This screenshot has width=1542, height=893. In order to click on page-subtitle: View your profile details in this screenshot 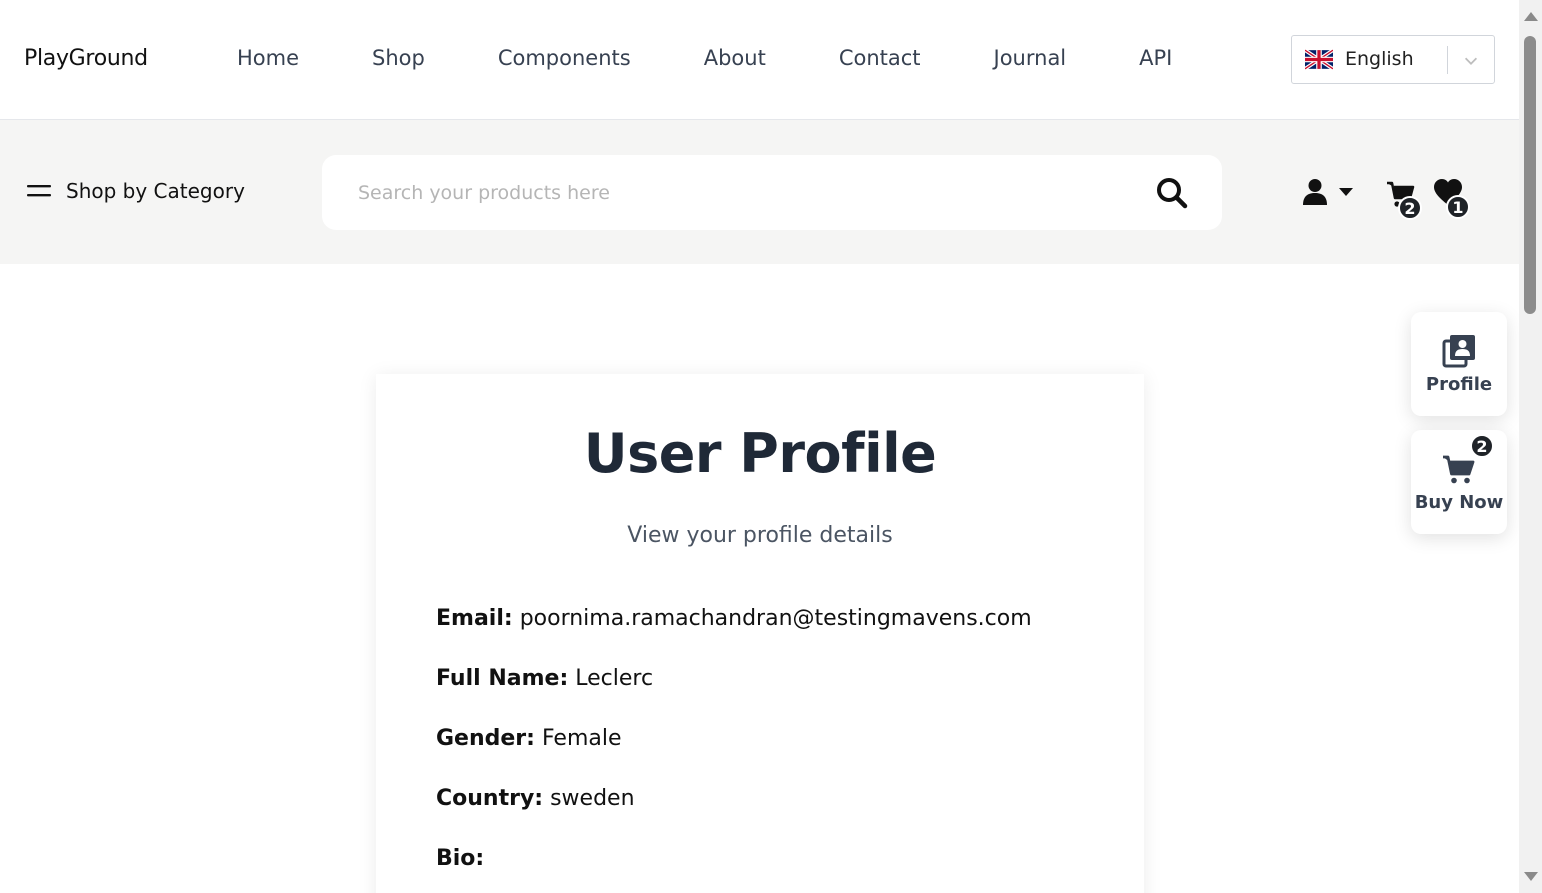, I will do `click(760, 535)`.